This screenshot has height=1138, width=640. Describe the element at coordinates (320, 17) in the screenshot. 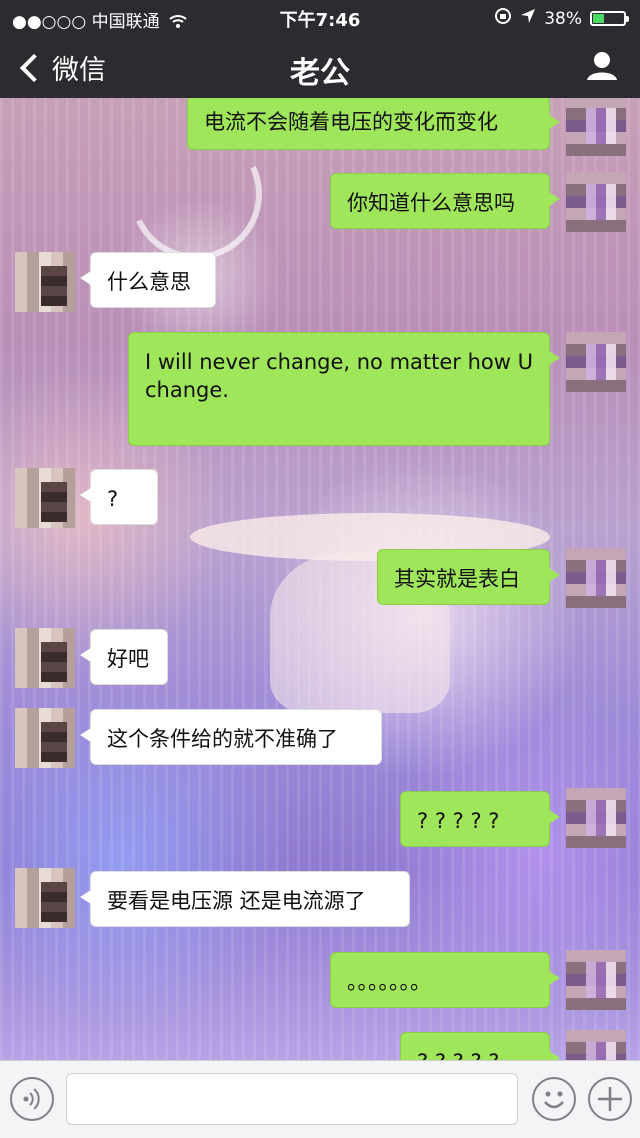

I see `status-bar: ●●○○○ 中国联通 下午7:46 38%` at that location.